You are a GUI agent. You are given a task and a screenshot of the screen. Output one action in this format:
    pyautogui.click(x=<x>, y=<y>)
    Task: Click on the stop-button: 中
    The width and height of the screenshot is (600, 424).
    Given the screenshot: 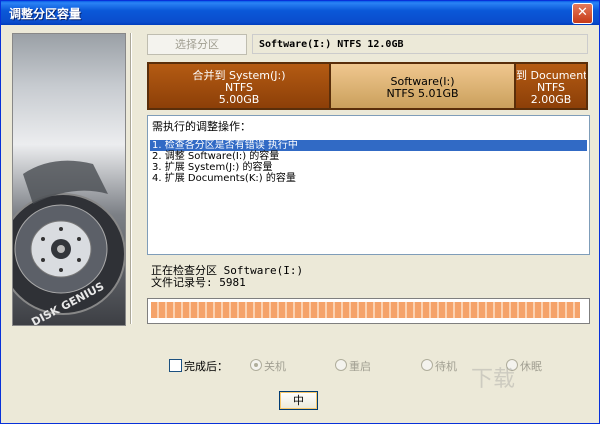 What is the action you would take?
    pyautogui.click(x=298, y=400)
    